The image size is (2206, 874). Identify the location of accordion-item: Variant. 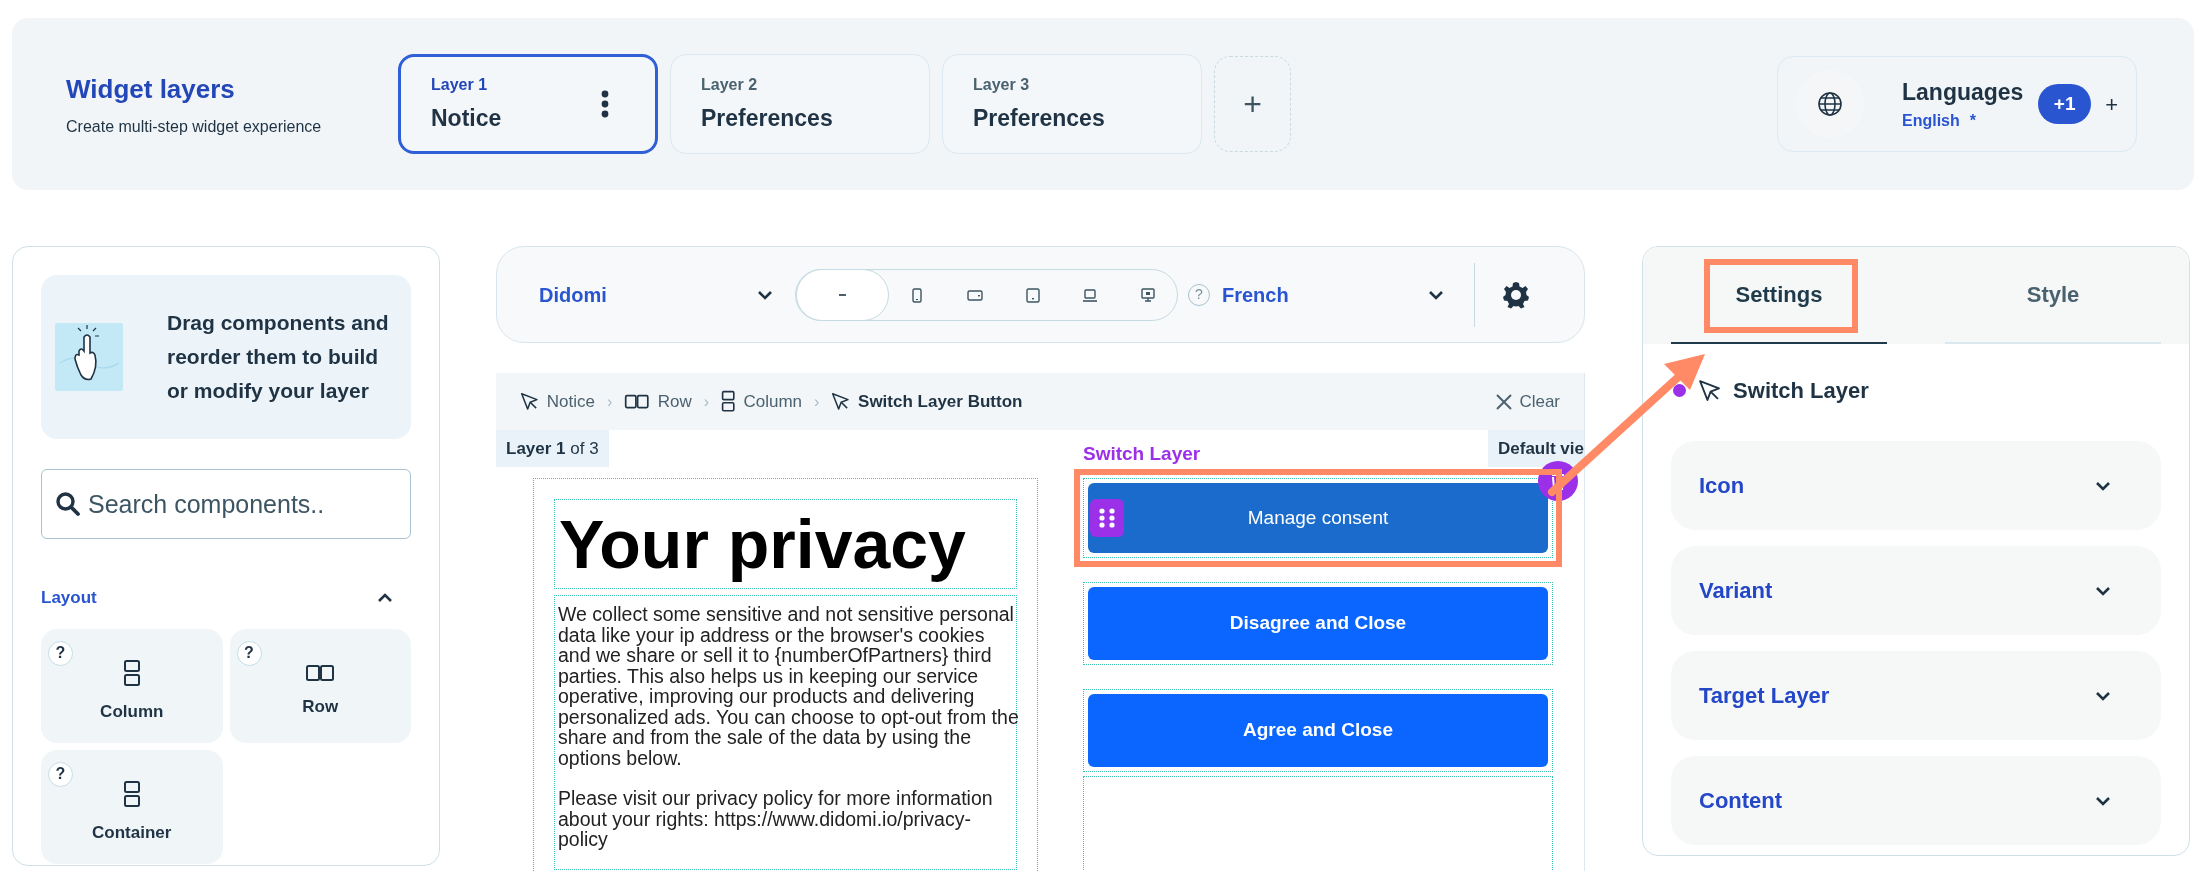
(1916, 590).